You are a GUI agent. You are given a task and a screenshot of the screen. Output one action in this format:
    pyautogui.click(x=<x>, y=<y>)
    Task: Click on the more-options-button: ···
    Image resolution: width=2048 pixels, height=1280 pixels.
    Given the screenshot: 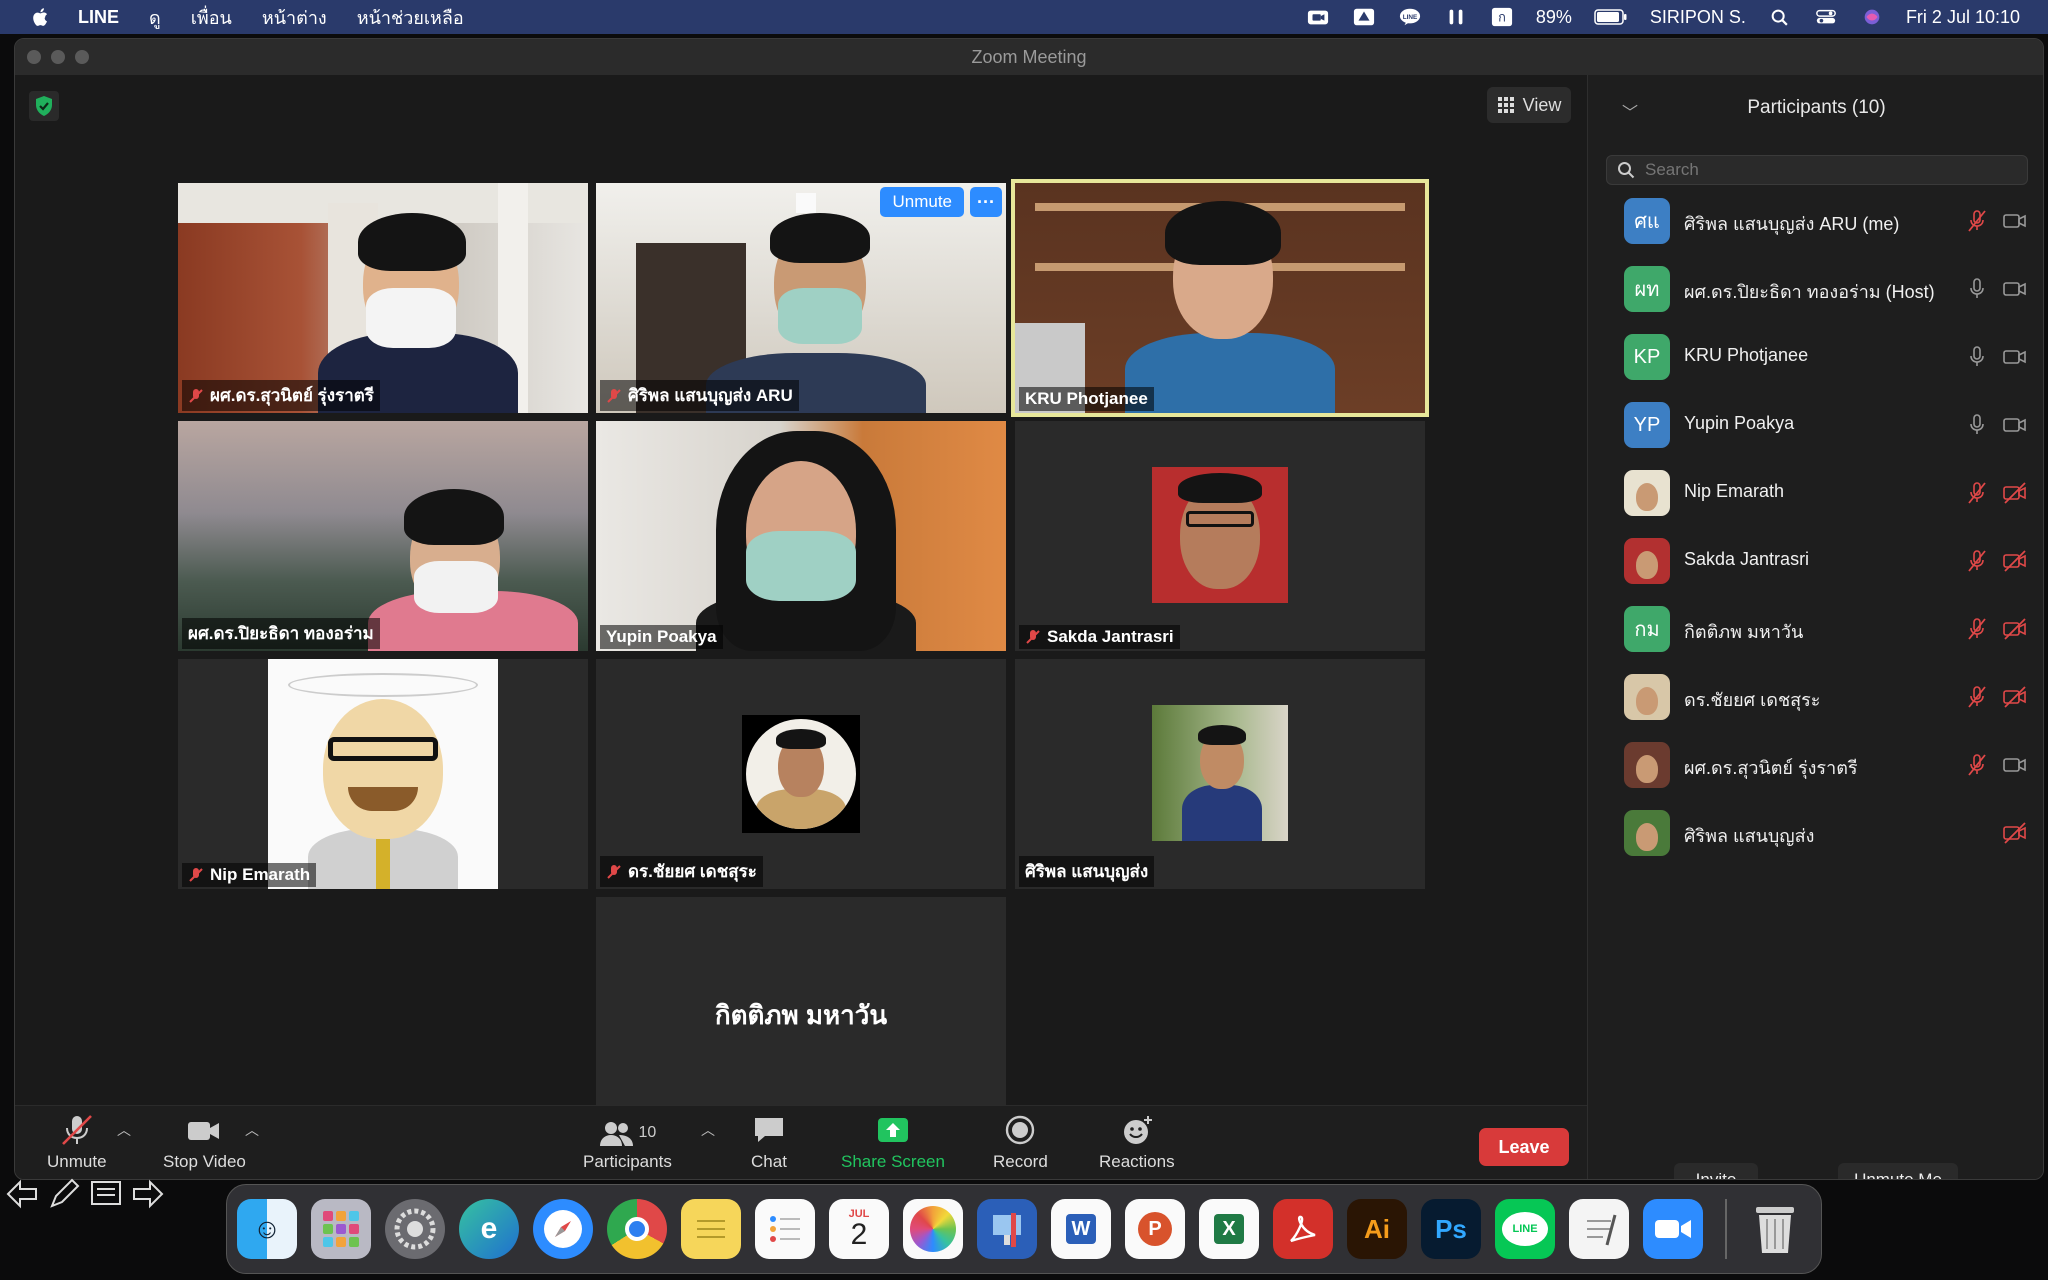 What is the action you would take?
    pyautogui.click(x=986, y=202)
    